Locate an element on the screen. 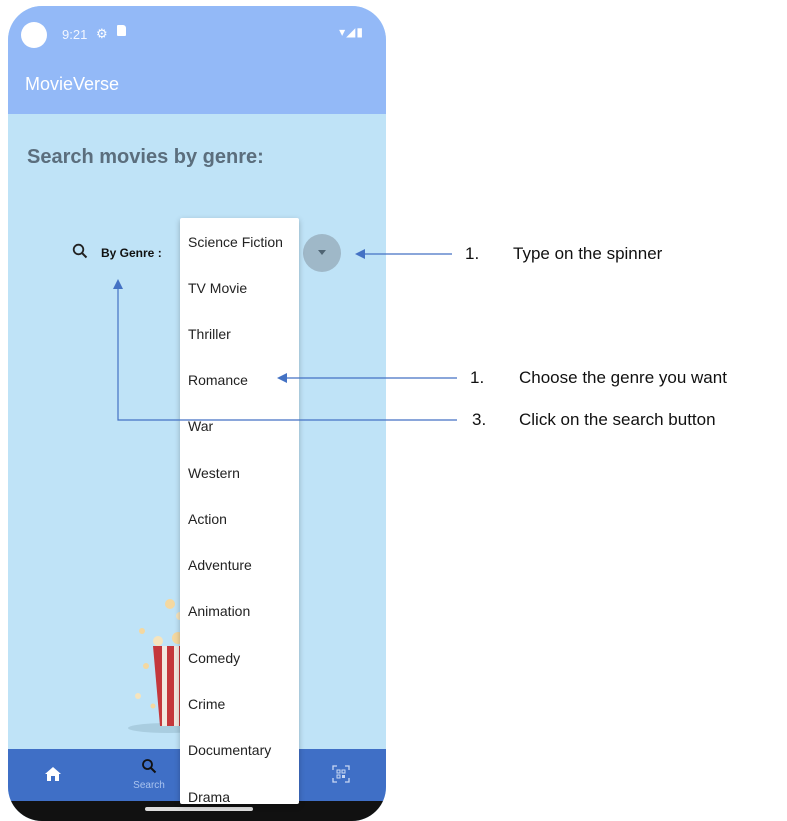  annotation-step1-text: Type on the spinner is located at coordinates (588, 253).